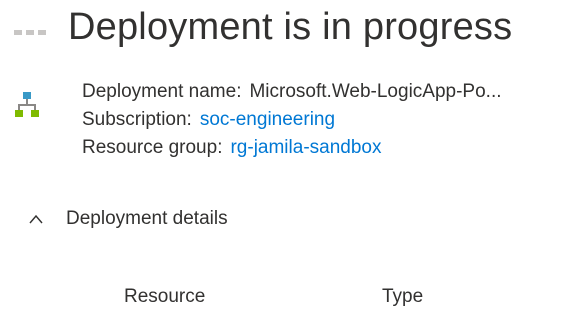 The height and width of the screenshot is (312, 584). I want to click on chevron-up-icon, so click(36, 219).